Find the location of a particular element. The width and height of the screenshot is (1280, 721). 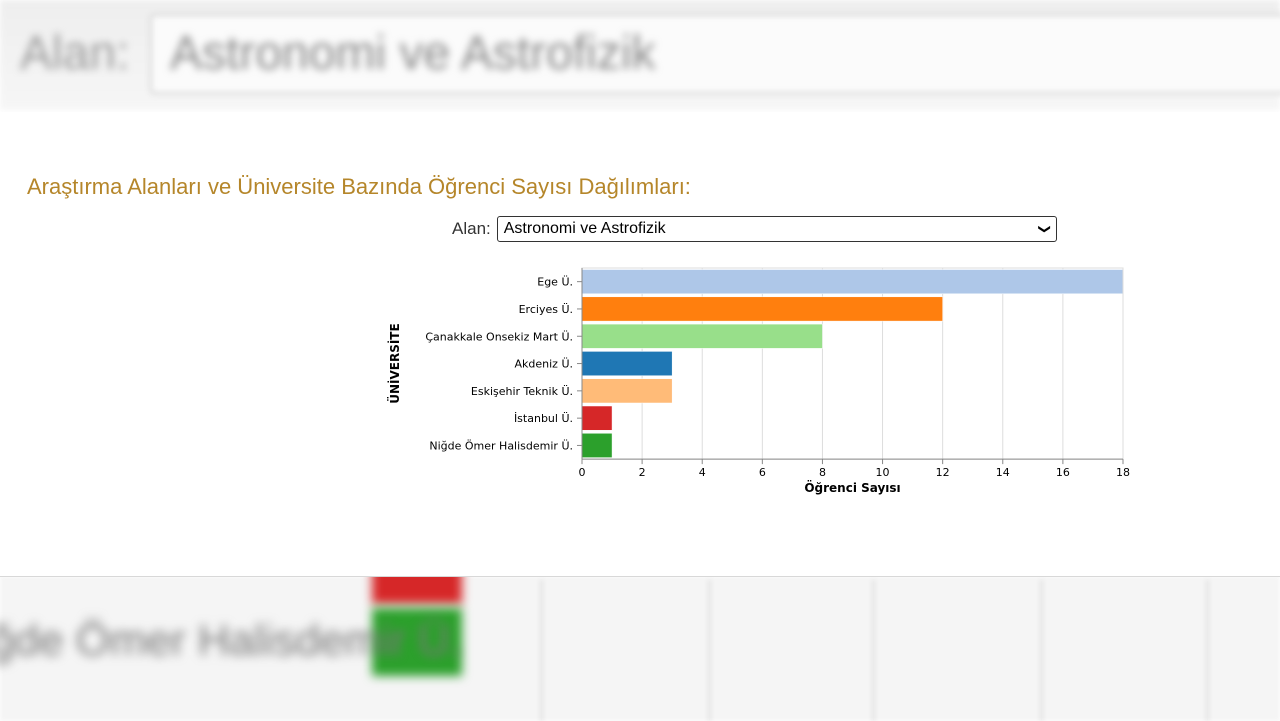

y-axis-title: ÜNİVERSİTE is located at coordinates (394, 363).